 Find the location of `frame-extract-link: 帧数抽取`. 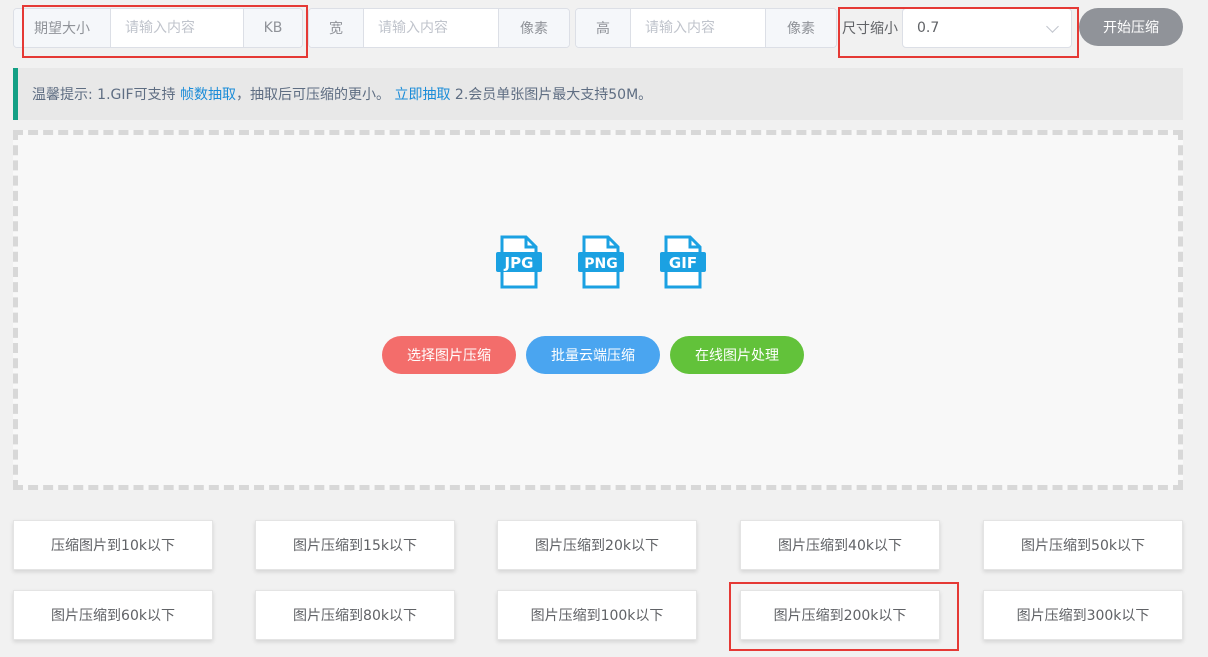

frame-extract-link: 帧数抽取 is located at coordinates (208, 94).